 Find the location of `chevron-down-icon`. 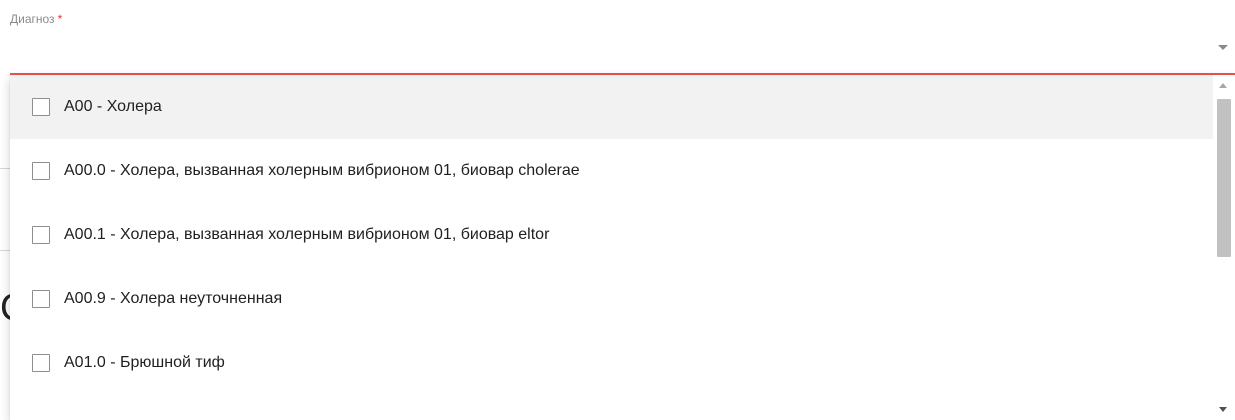

chevron-down-icon is located at coordinates (1223, 47).